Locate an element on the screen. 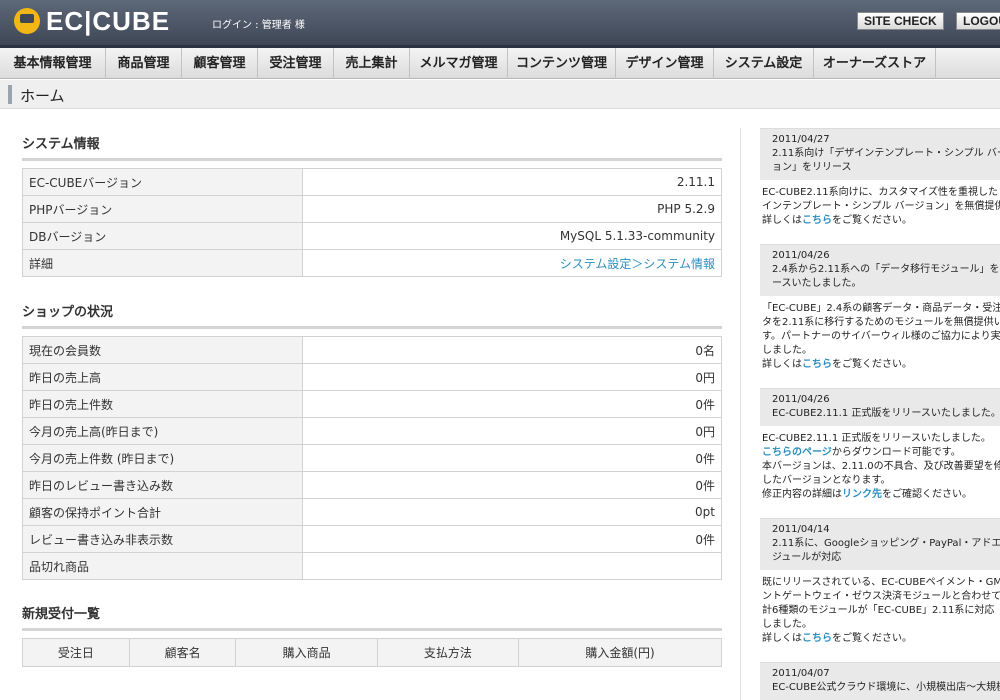 Image resolution: width=1000 pixels, height=700 pixels. table-row: EC-CUBEバージョン 2.11.1 is located at coordinates (372, 182).